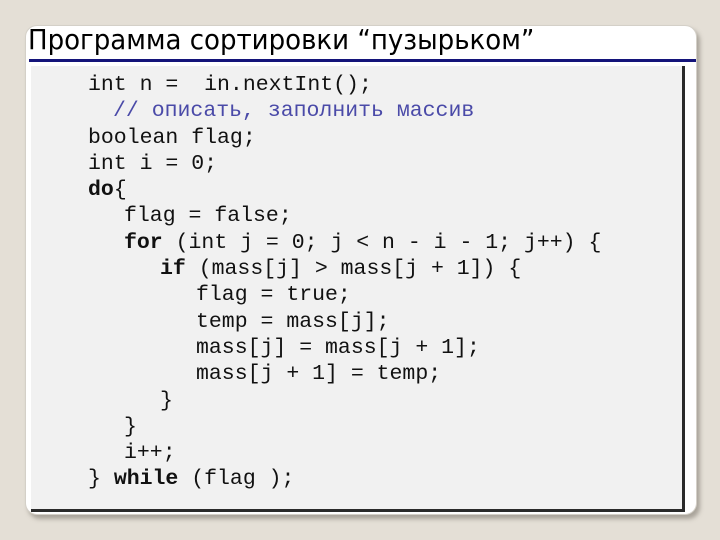 The height and width of the screenshot is (540, 720). Describe the element at coordinates (146, 479) in the screenshot. I see `code-keyword: while` at that location.